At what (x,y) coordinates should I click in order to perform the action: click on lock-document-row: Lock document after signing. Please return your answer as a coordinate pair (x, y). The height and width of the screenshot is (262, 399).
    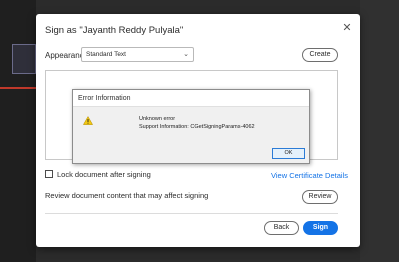
    Looking at the image, I should click on (98, 174).